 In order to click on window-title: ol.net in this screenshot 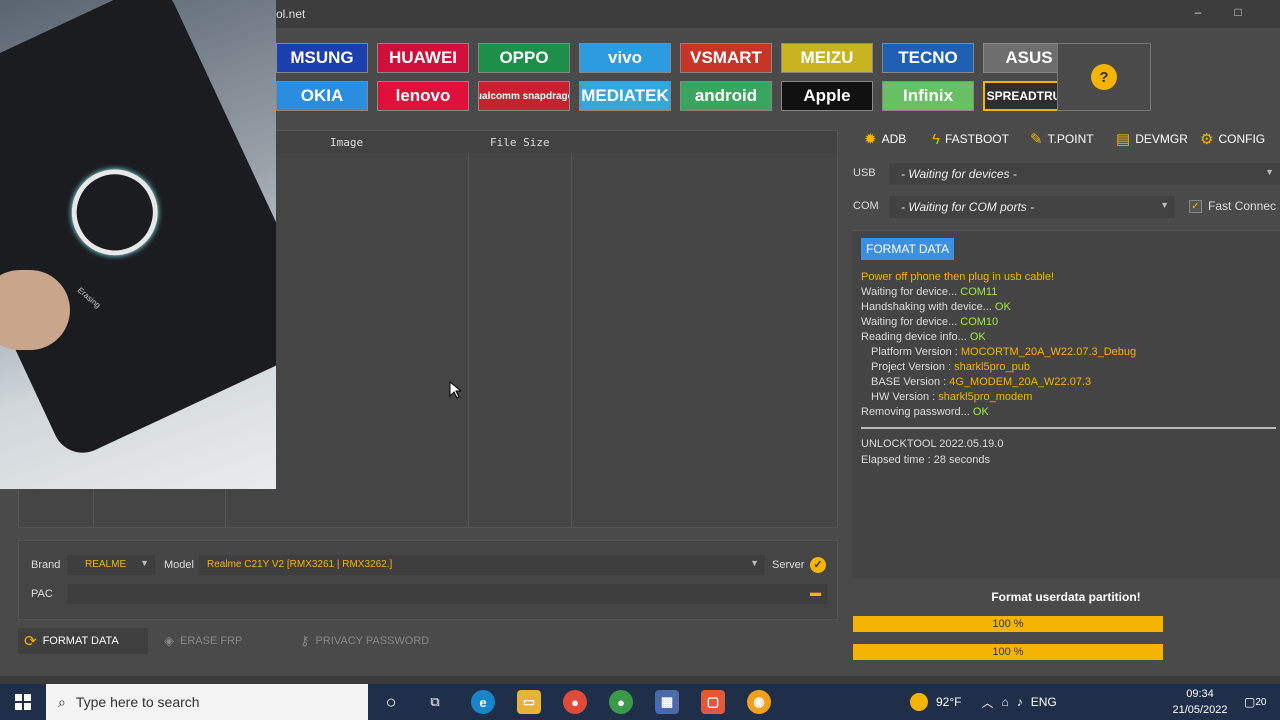, I will do `click(291, 14)`.